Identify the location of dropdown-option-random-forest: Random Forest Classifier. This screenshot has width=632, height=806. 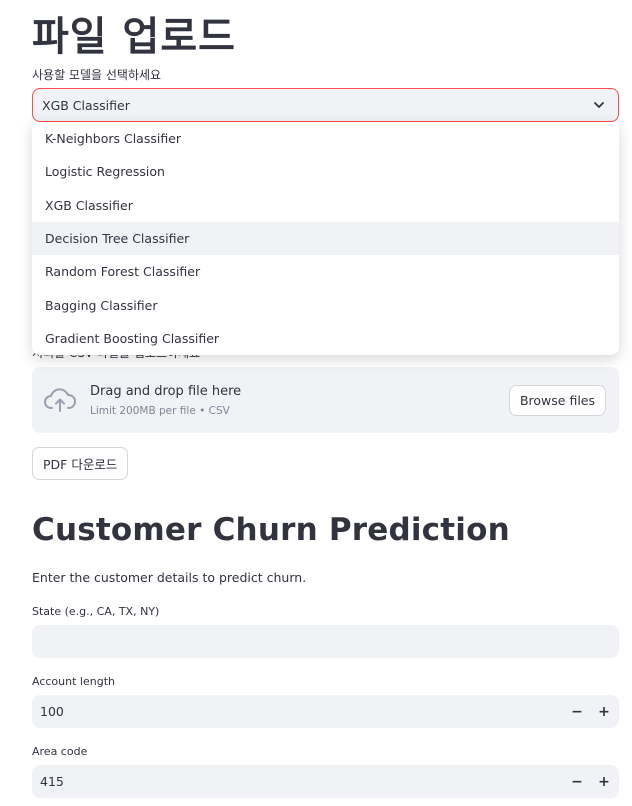
(325, 271).